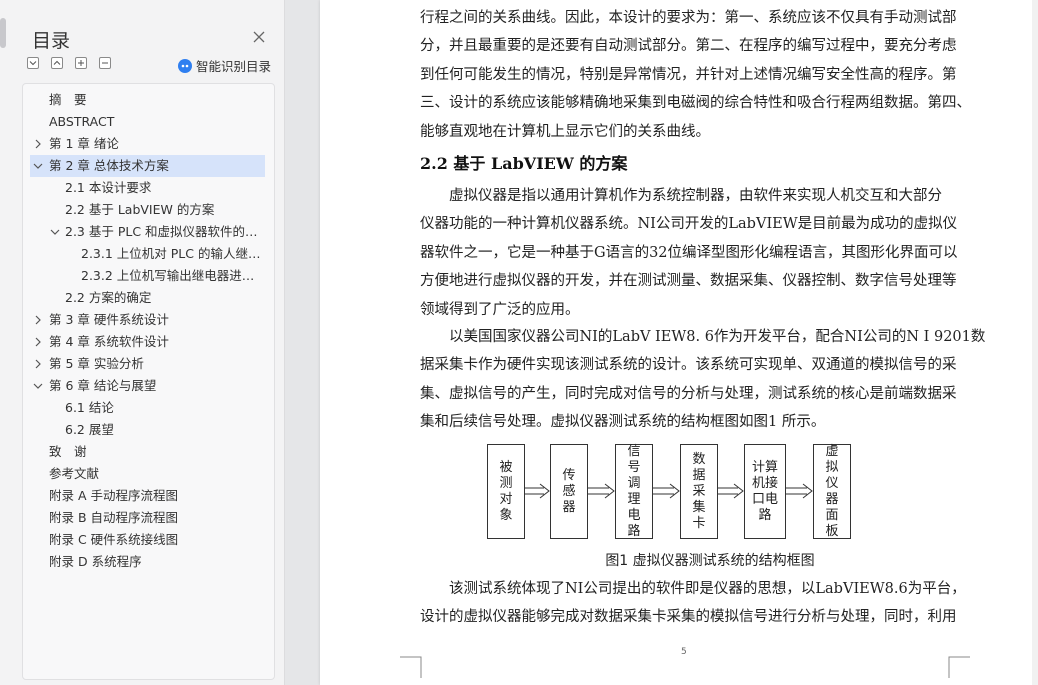 This screenshot has width=1038, height=685. Describe the element at coordinates (684, 652) in the screenshot. I see `page-number: 5` at that location.